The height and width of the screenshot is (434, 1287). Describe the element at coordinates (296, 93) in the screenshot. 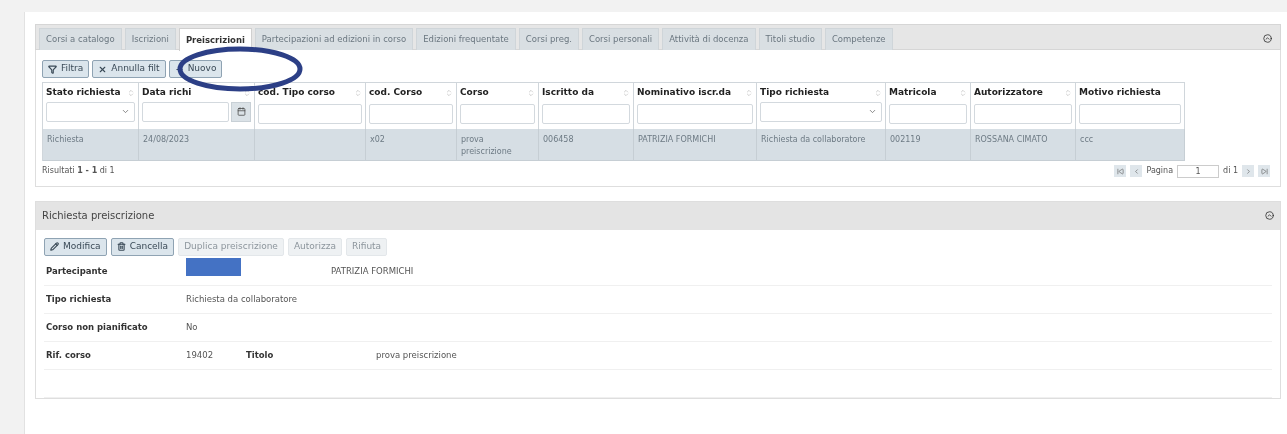

I see `column-header: cod. Tipo corso` at that location.